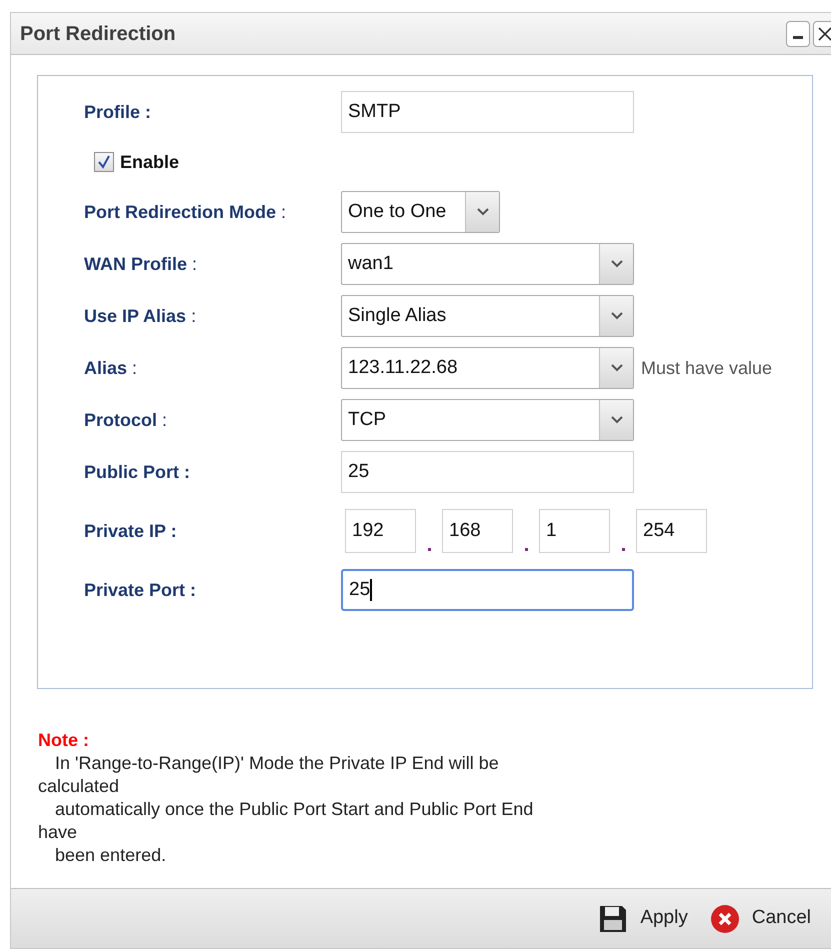 The image size is (831, 949). I want to click on close-button, so click(822, 33).